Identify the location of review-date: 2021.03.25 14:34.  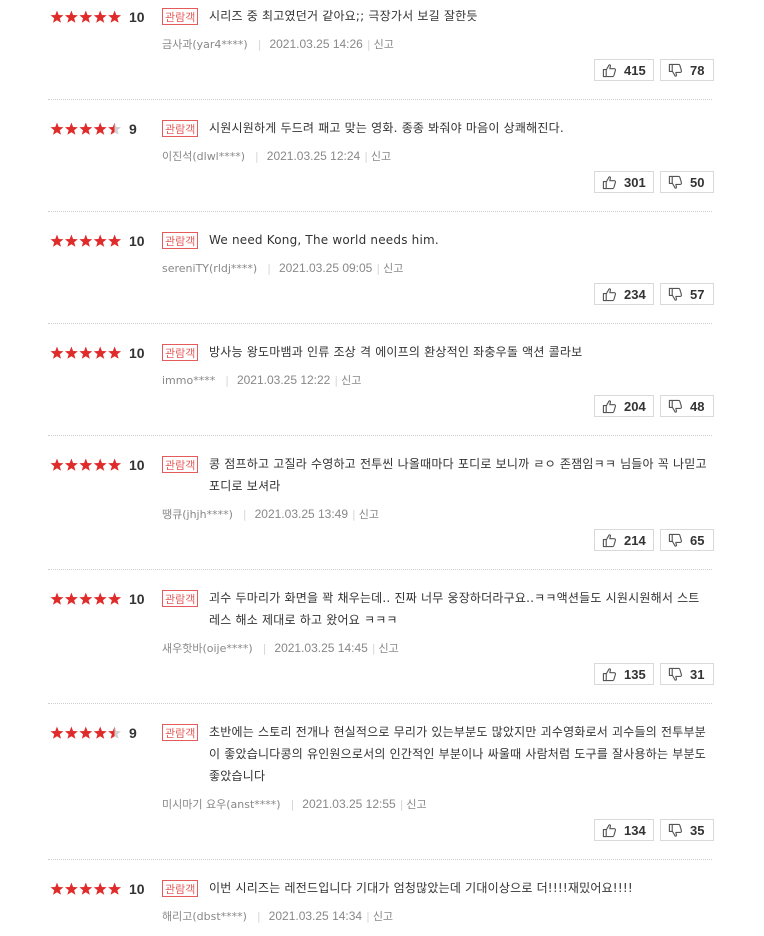
(315, 916).